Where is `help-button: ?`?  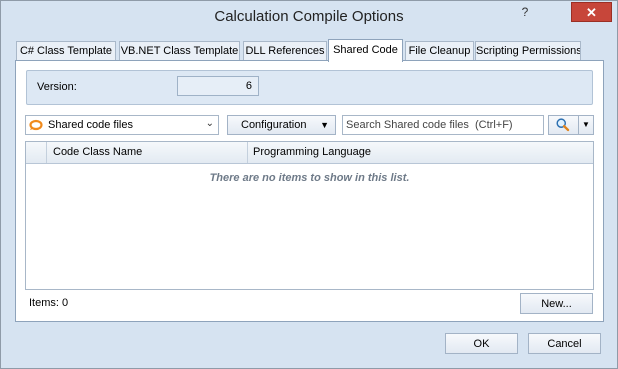
help-button: ? is located at coordinates (525, 15).